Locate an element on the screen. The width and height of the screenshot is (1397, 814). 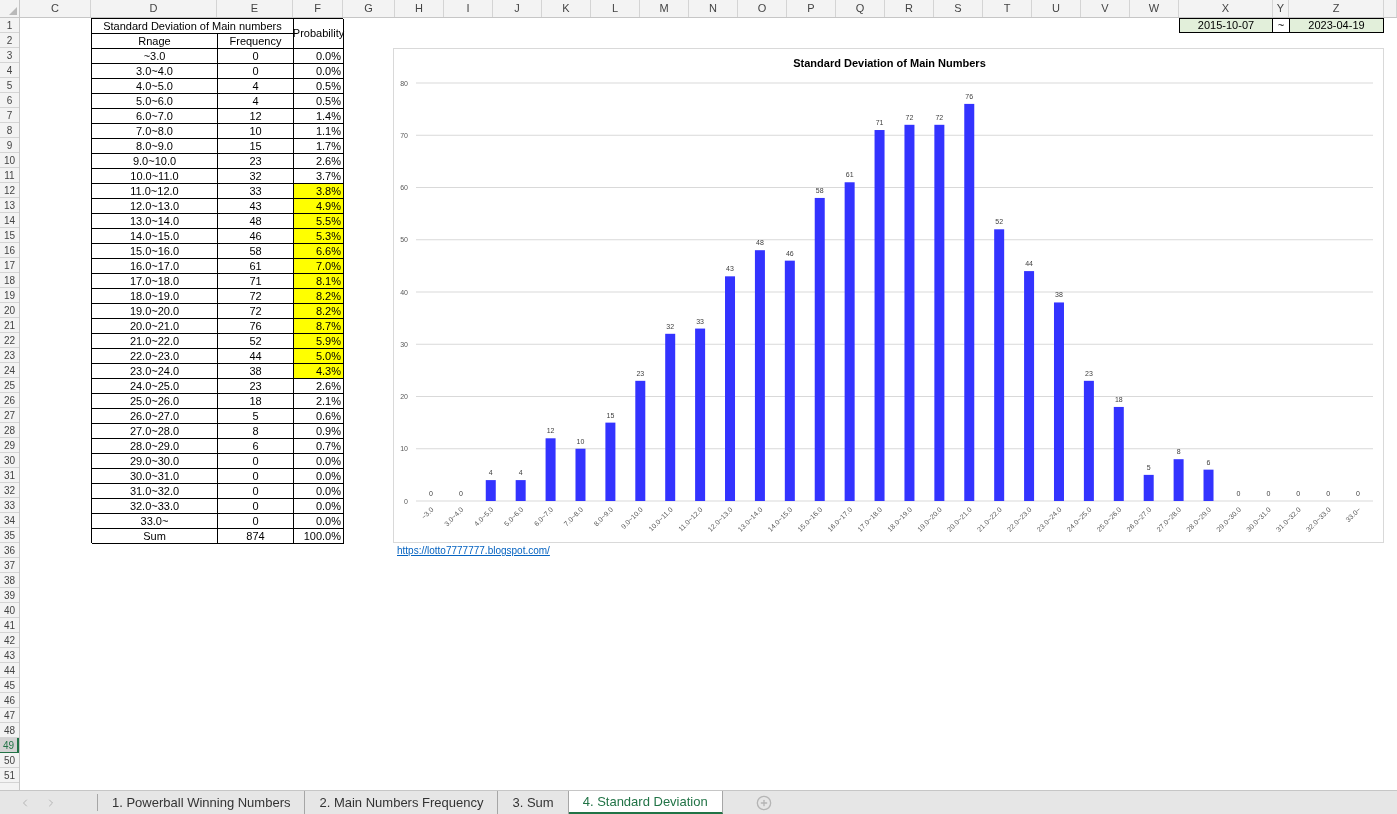
row-header: 18 is located at coordinates (9, 280).